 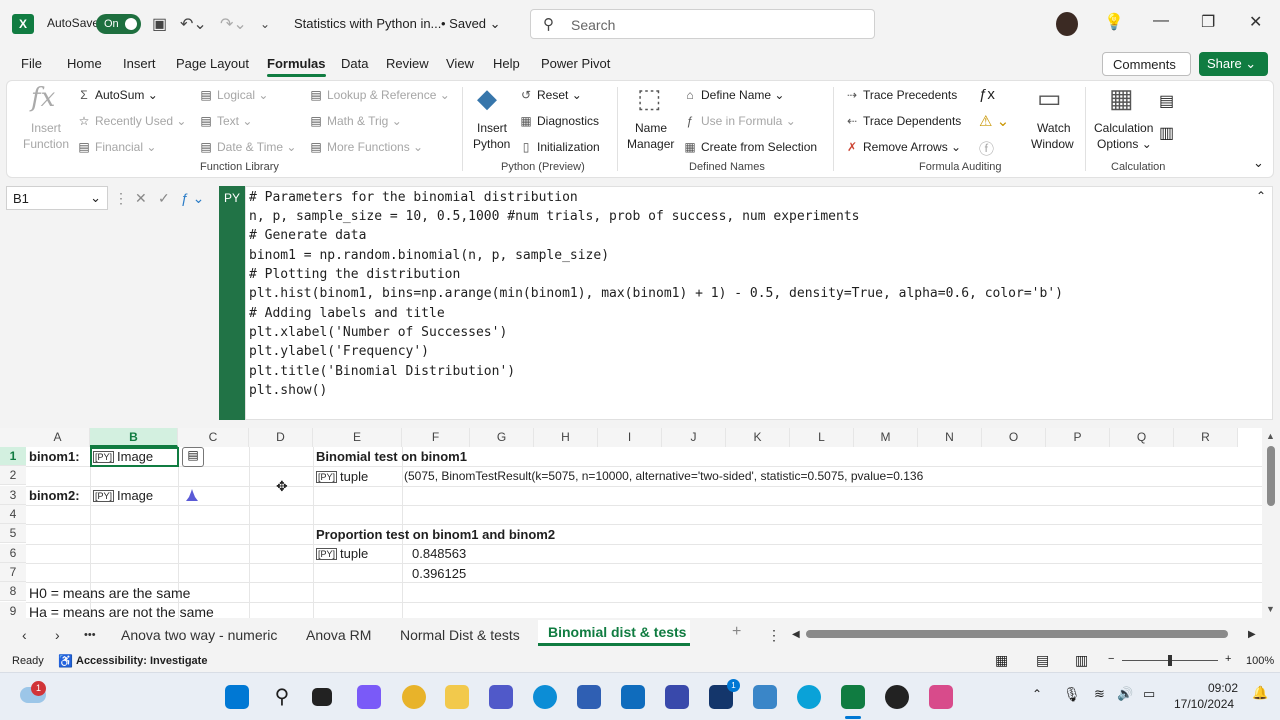 What do you see at coordinates (1052, 144) in the screenshot?
I see `watch-window-label-2: Window` at bounding box center [1052, 144].